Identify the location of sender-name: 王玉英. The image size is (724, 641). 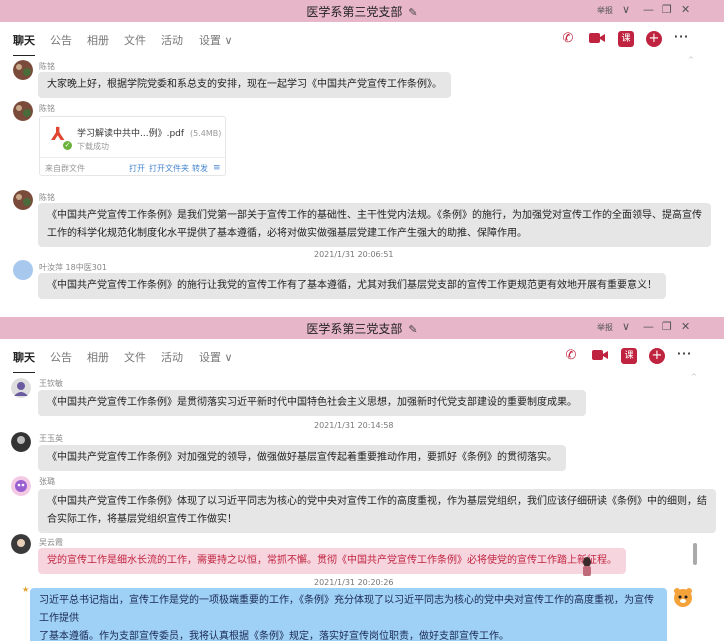
(51, 438).